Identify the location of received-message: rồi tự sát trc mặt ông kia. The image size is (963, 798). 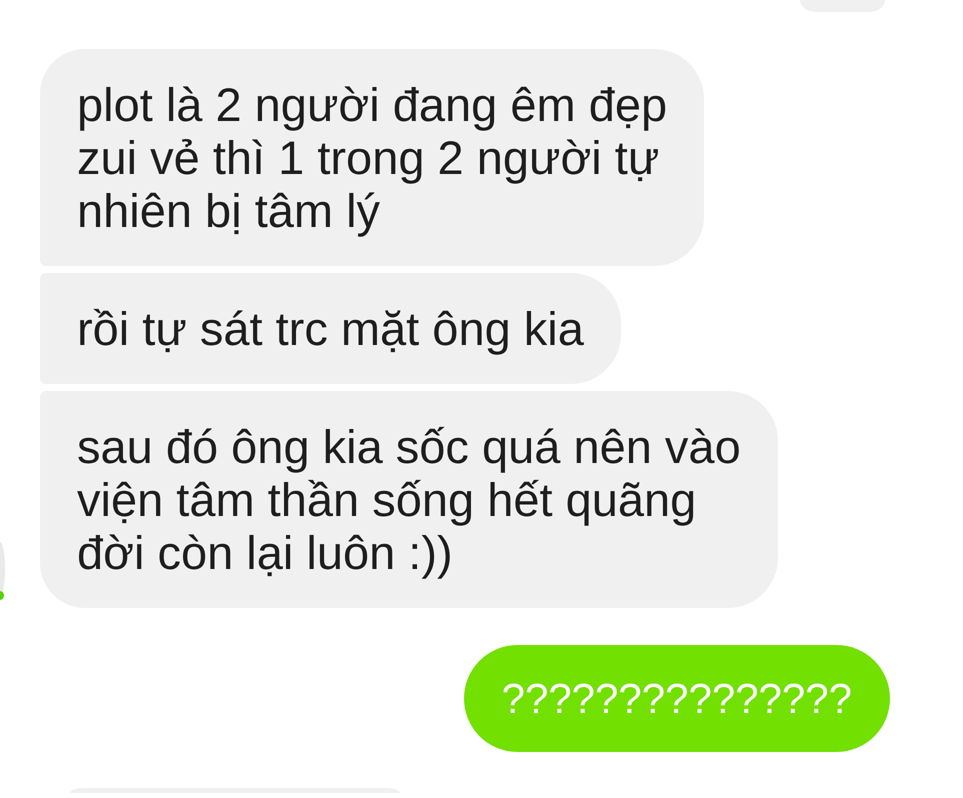
(330, 328).